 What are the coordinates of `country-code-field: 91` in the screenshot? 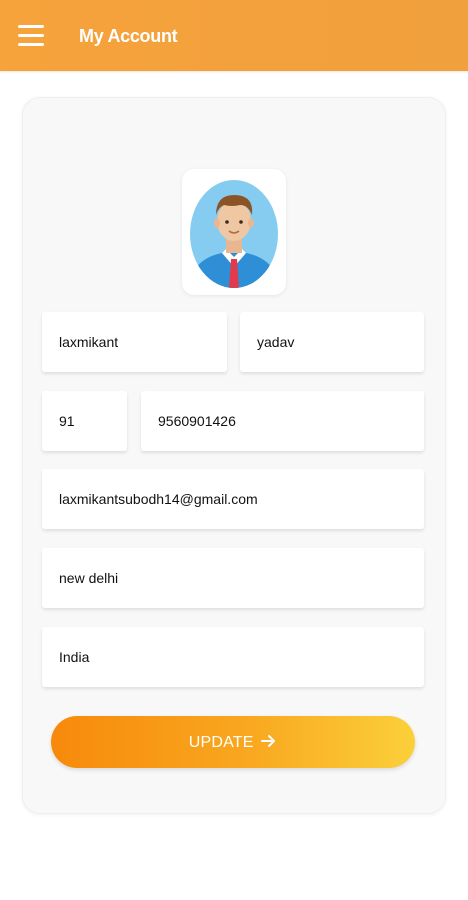 It's located at (84, 421).